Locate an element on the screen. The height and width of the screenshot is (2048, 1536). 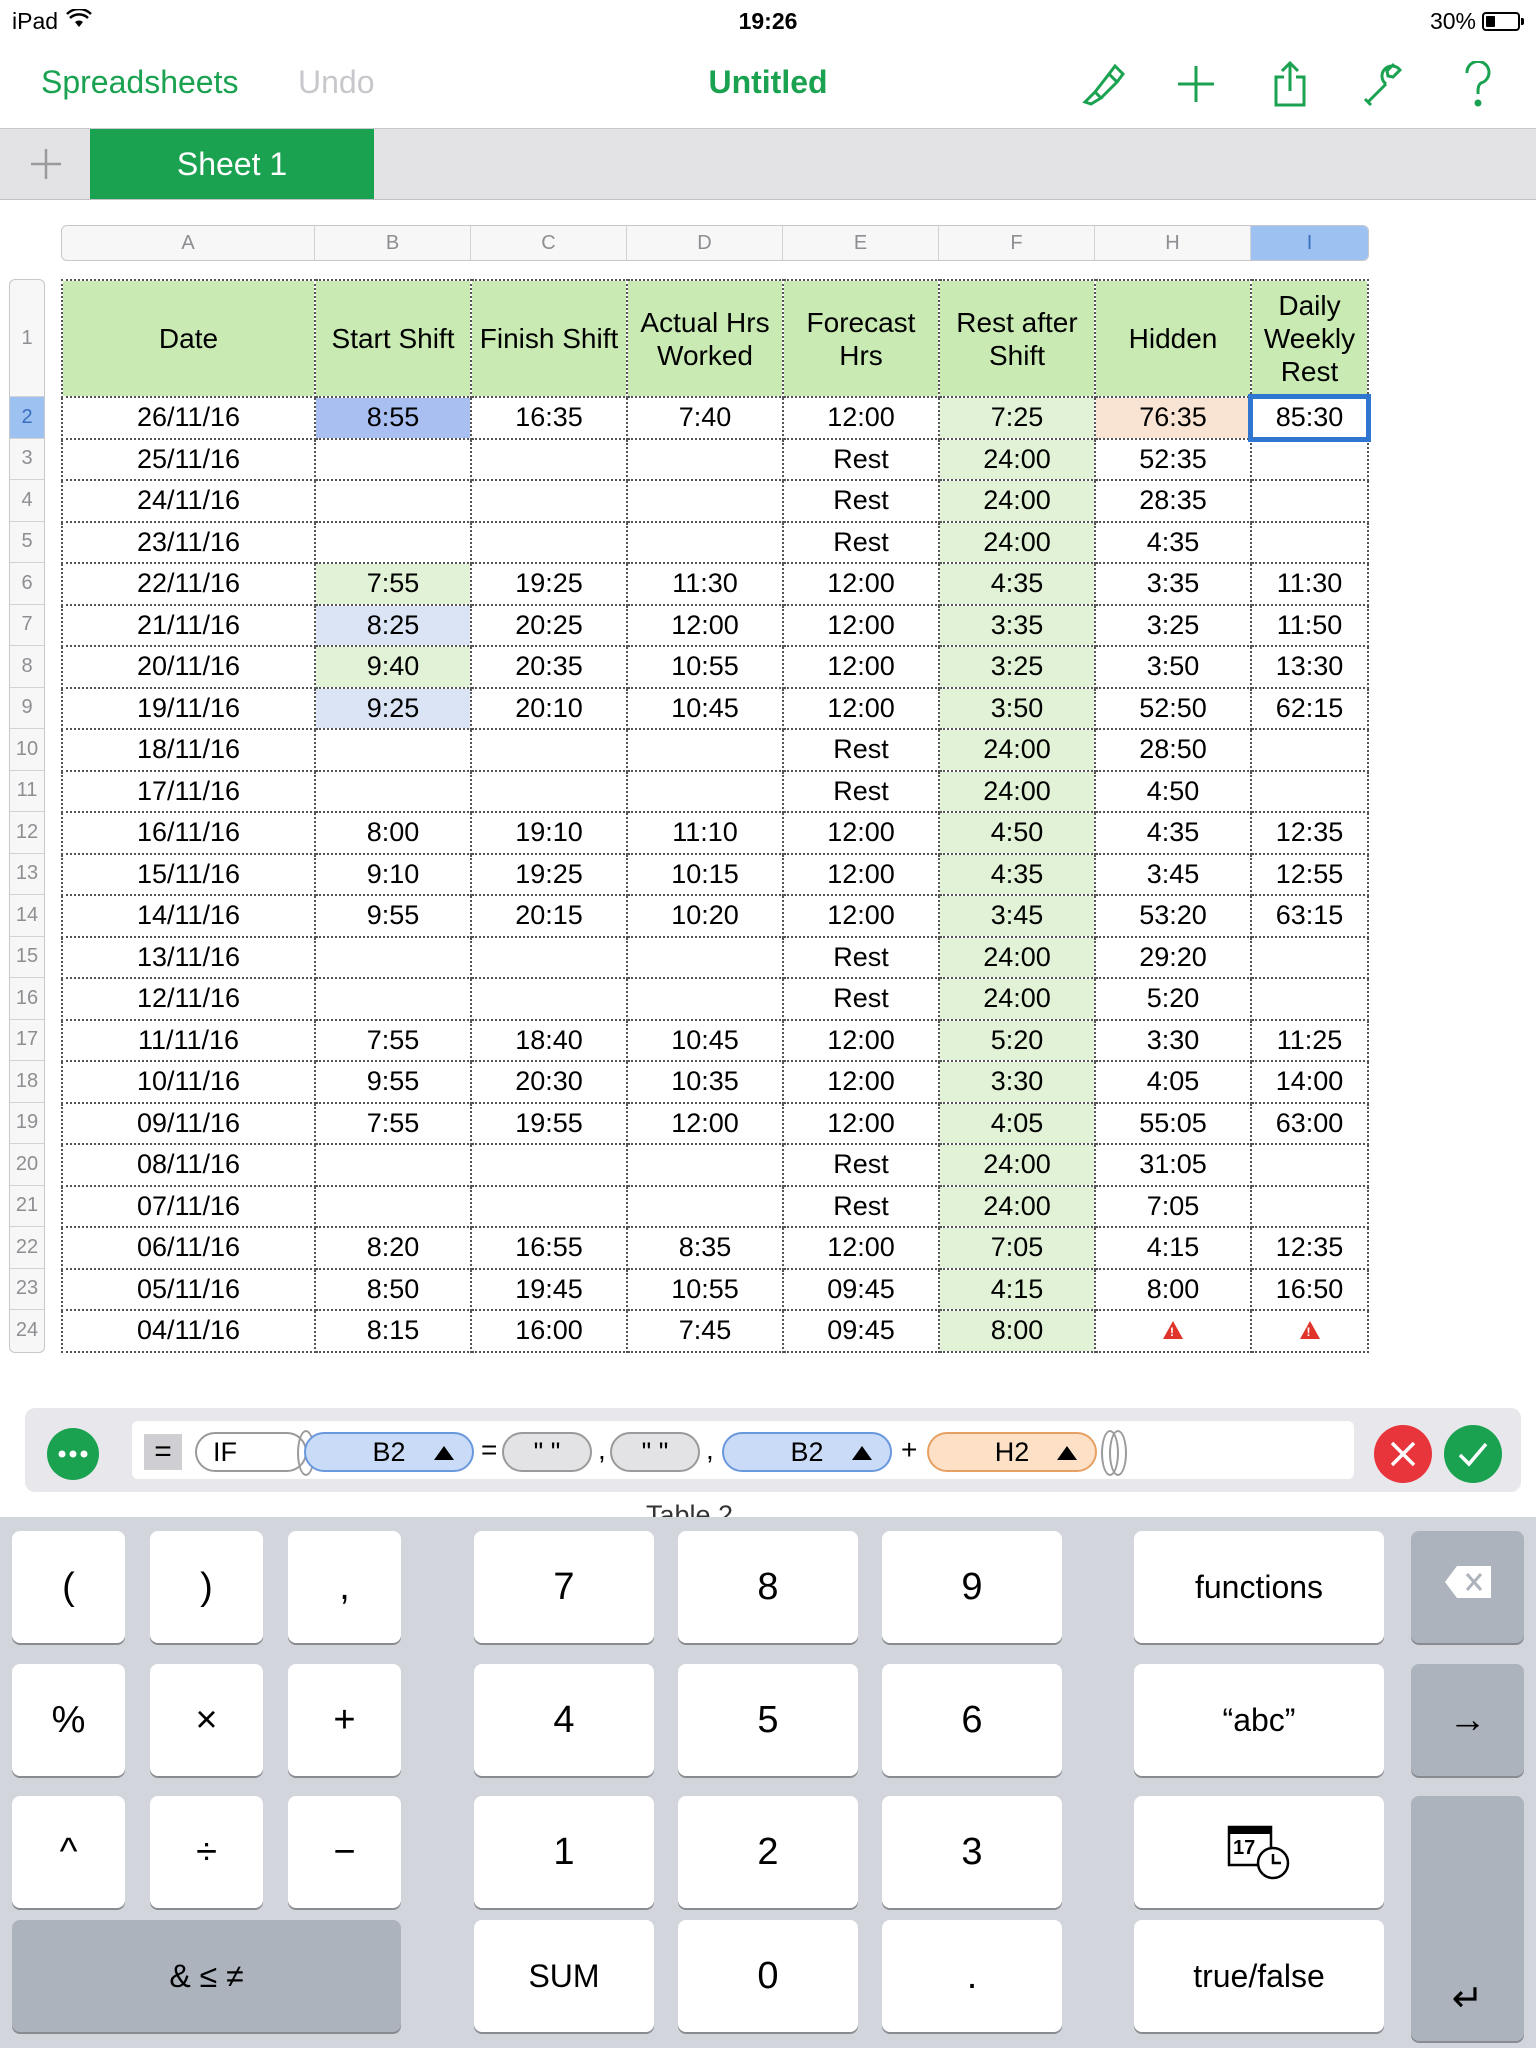
cell-daily-weekly-rest: 16:50 is located at coordinates (1309, 1289).